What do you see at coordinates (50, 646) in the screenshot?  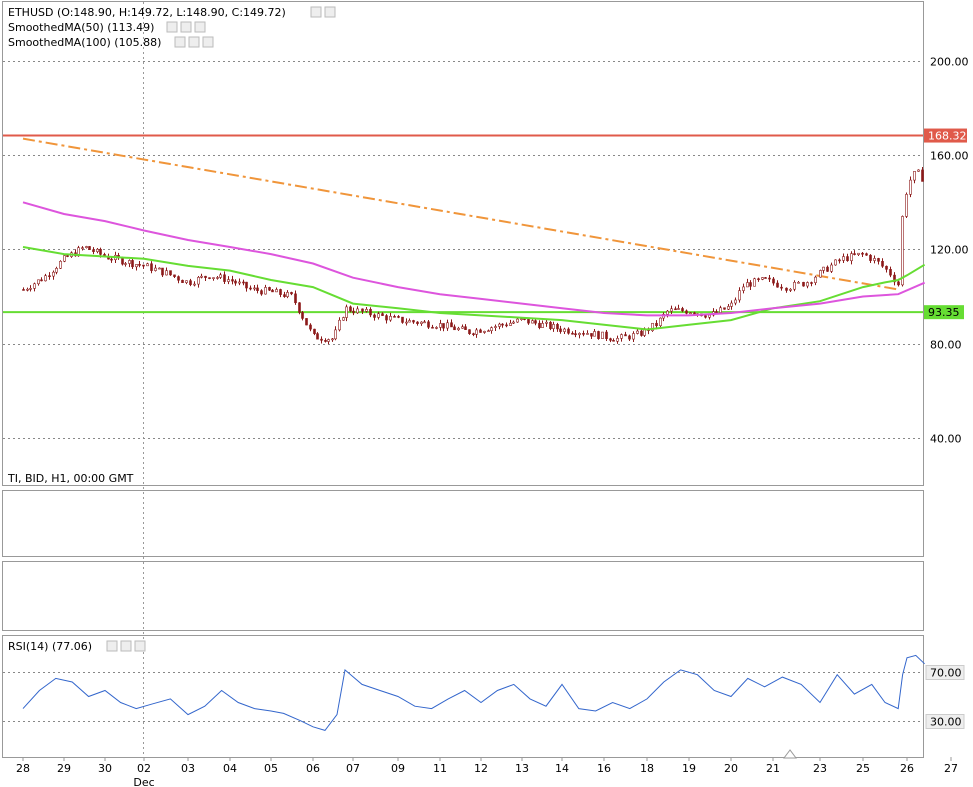 I see `rsi-legend: RSI(14) (77.06)` at bounding box center [50, 646].